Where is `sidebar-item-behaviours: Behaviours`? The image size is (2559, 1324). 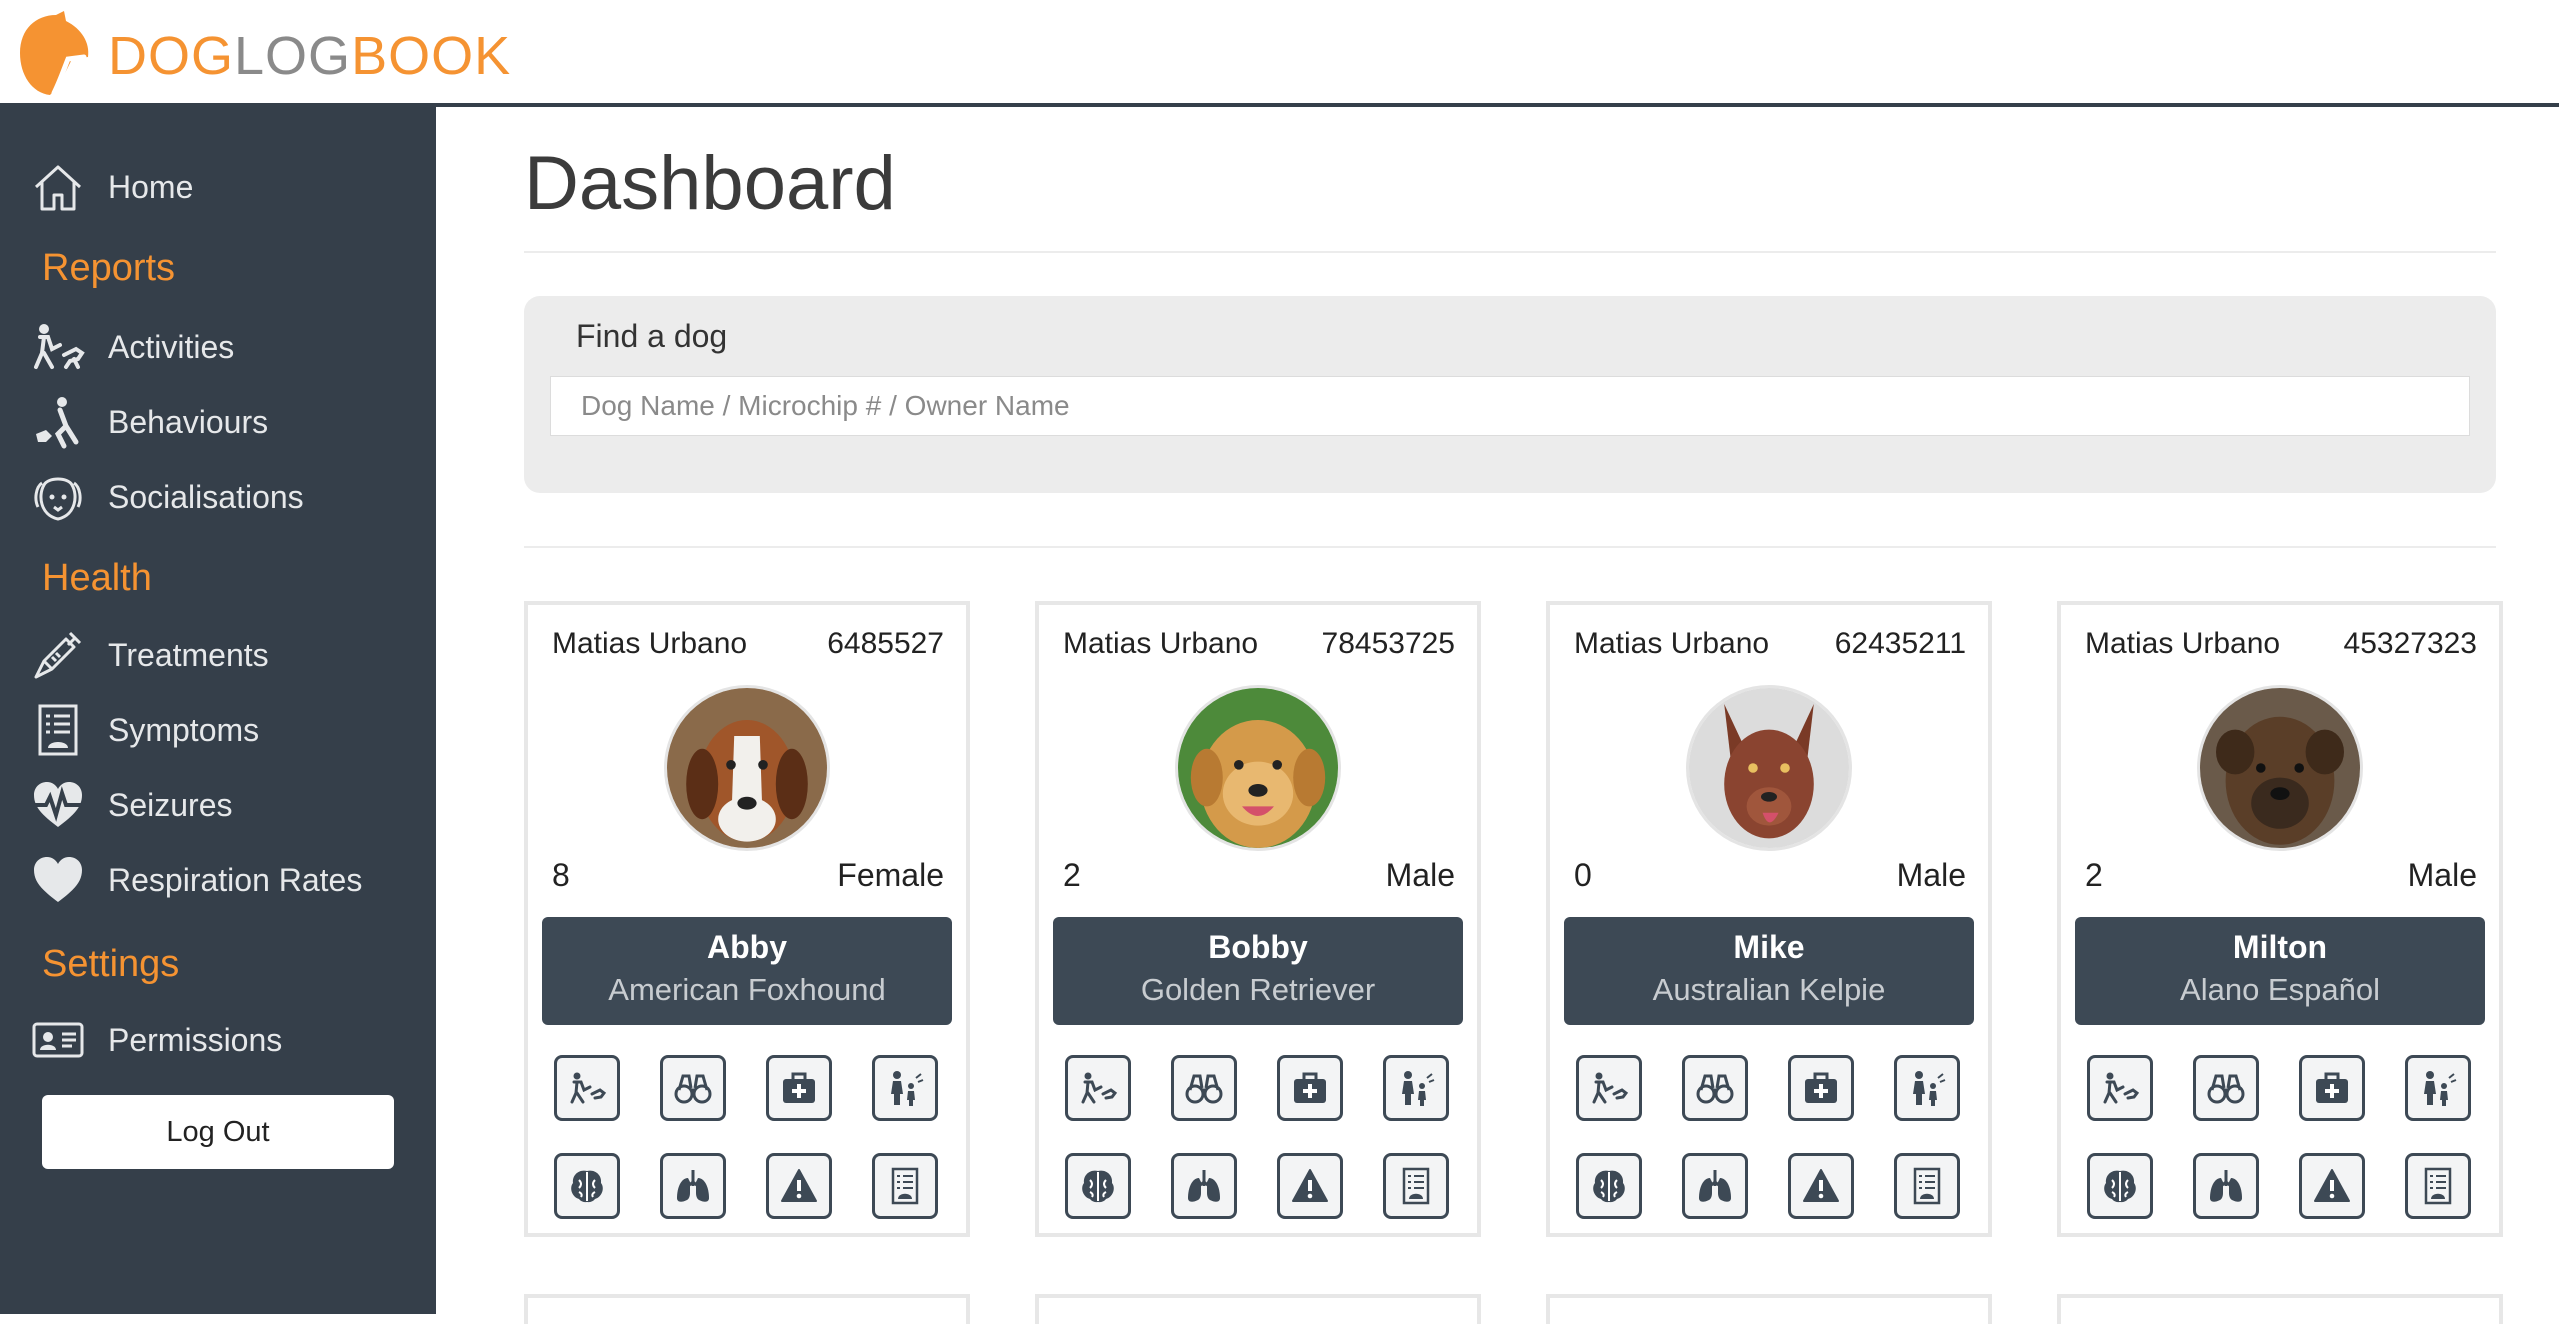 sidebar-item-behaviours: Behaviours is located at coordinates (148, 422).